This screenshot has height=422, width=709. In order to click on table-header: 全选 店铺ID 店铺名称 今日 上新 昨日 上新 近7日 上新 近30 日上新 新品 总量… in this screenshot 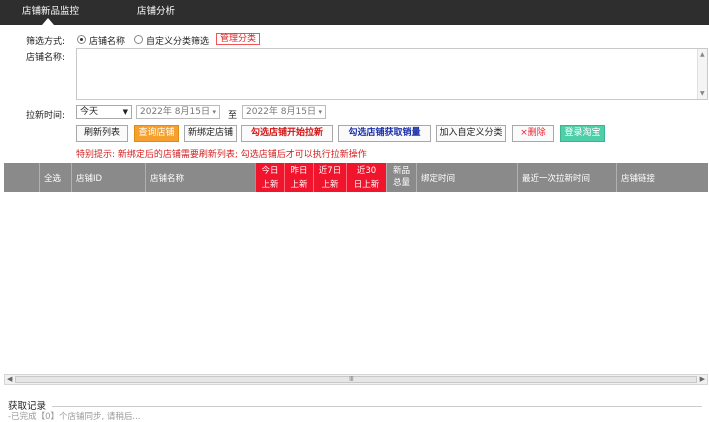, I will do `click(356, 177)`.